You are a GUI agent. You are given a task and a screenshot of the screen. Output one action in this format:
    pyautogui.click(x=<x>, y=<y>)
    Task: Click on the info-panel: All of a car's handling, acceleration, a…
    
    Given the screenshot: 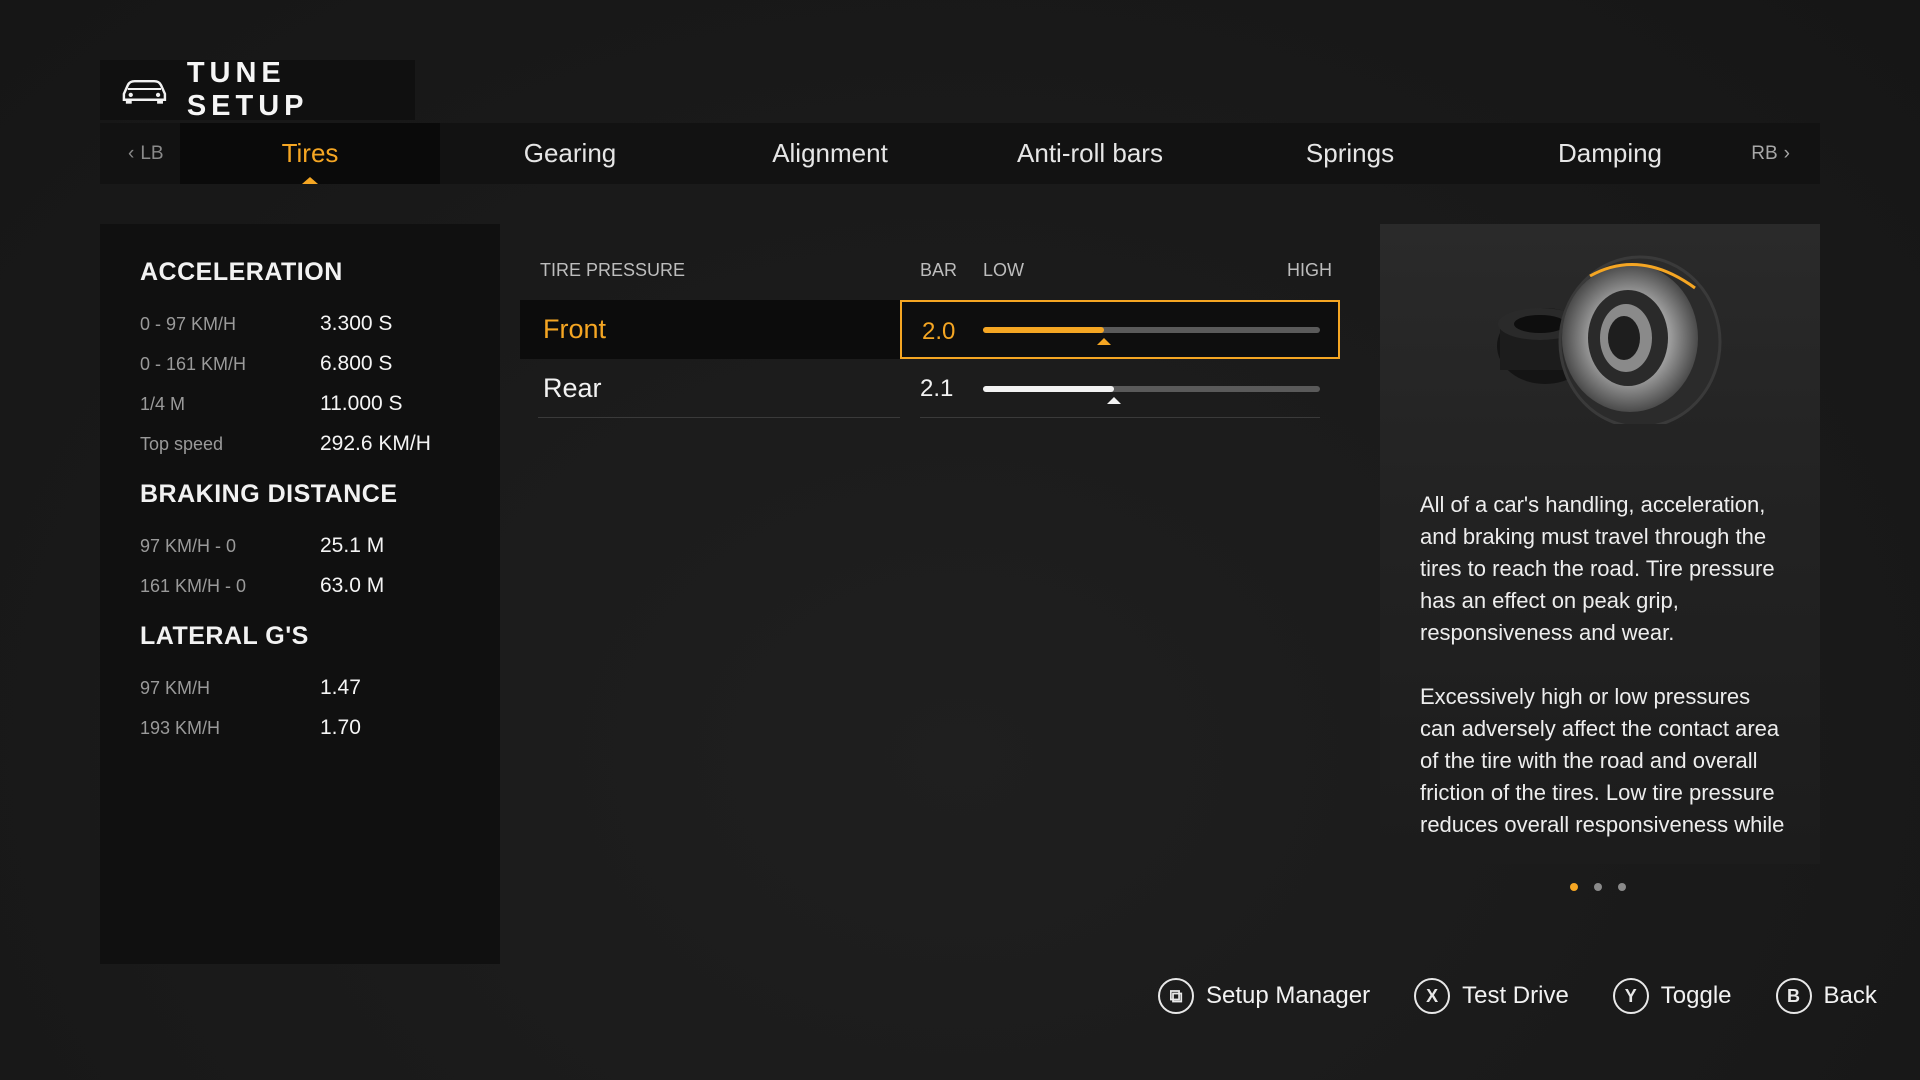 What is the action you would take?
    pyautogui.click(x=1600, y=544)
    